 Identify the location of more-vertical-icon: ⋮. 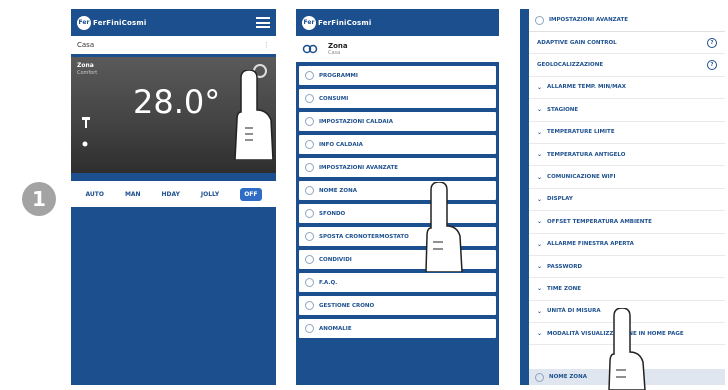
(266, 45).